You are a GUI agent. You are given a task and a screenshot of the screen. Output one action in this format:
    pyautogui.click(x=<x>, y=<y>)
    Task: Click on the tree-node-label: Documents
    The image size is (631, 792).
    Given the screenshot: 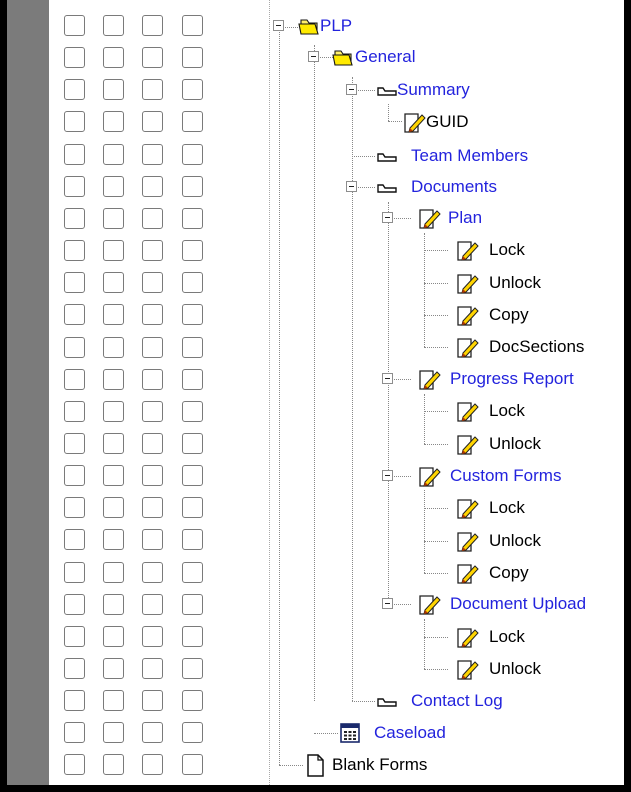 What is the action you would take?
    pyautogui.click(x=454, y=187)
    